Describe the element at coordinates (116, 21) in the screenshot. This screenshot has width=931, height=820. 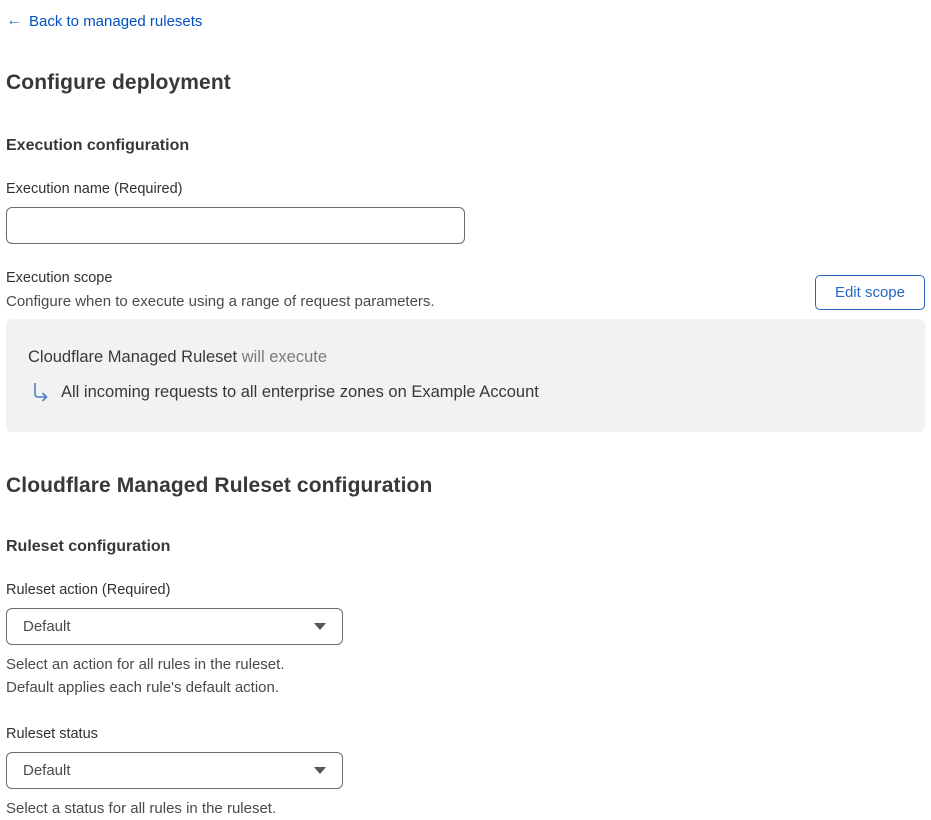
I see `back-link-label: Back to managed rulesets` at that location.